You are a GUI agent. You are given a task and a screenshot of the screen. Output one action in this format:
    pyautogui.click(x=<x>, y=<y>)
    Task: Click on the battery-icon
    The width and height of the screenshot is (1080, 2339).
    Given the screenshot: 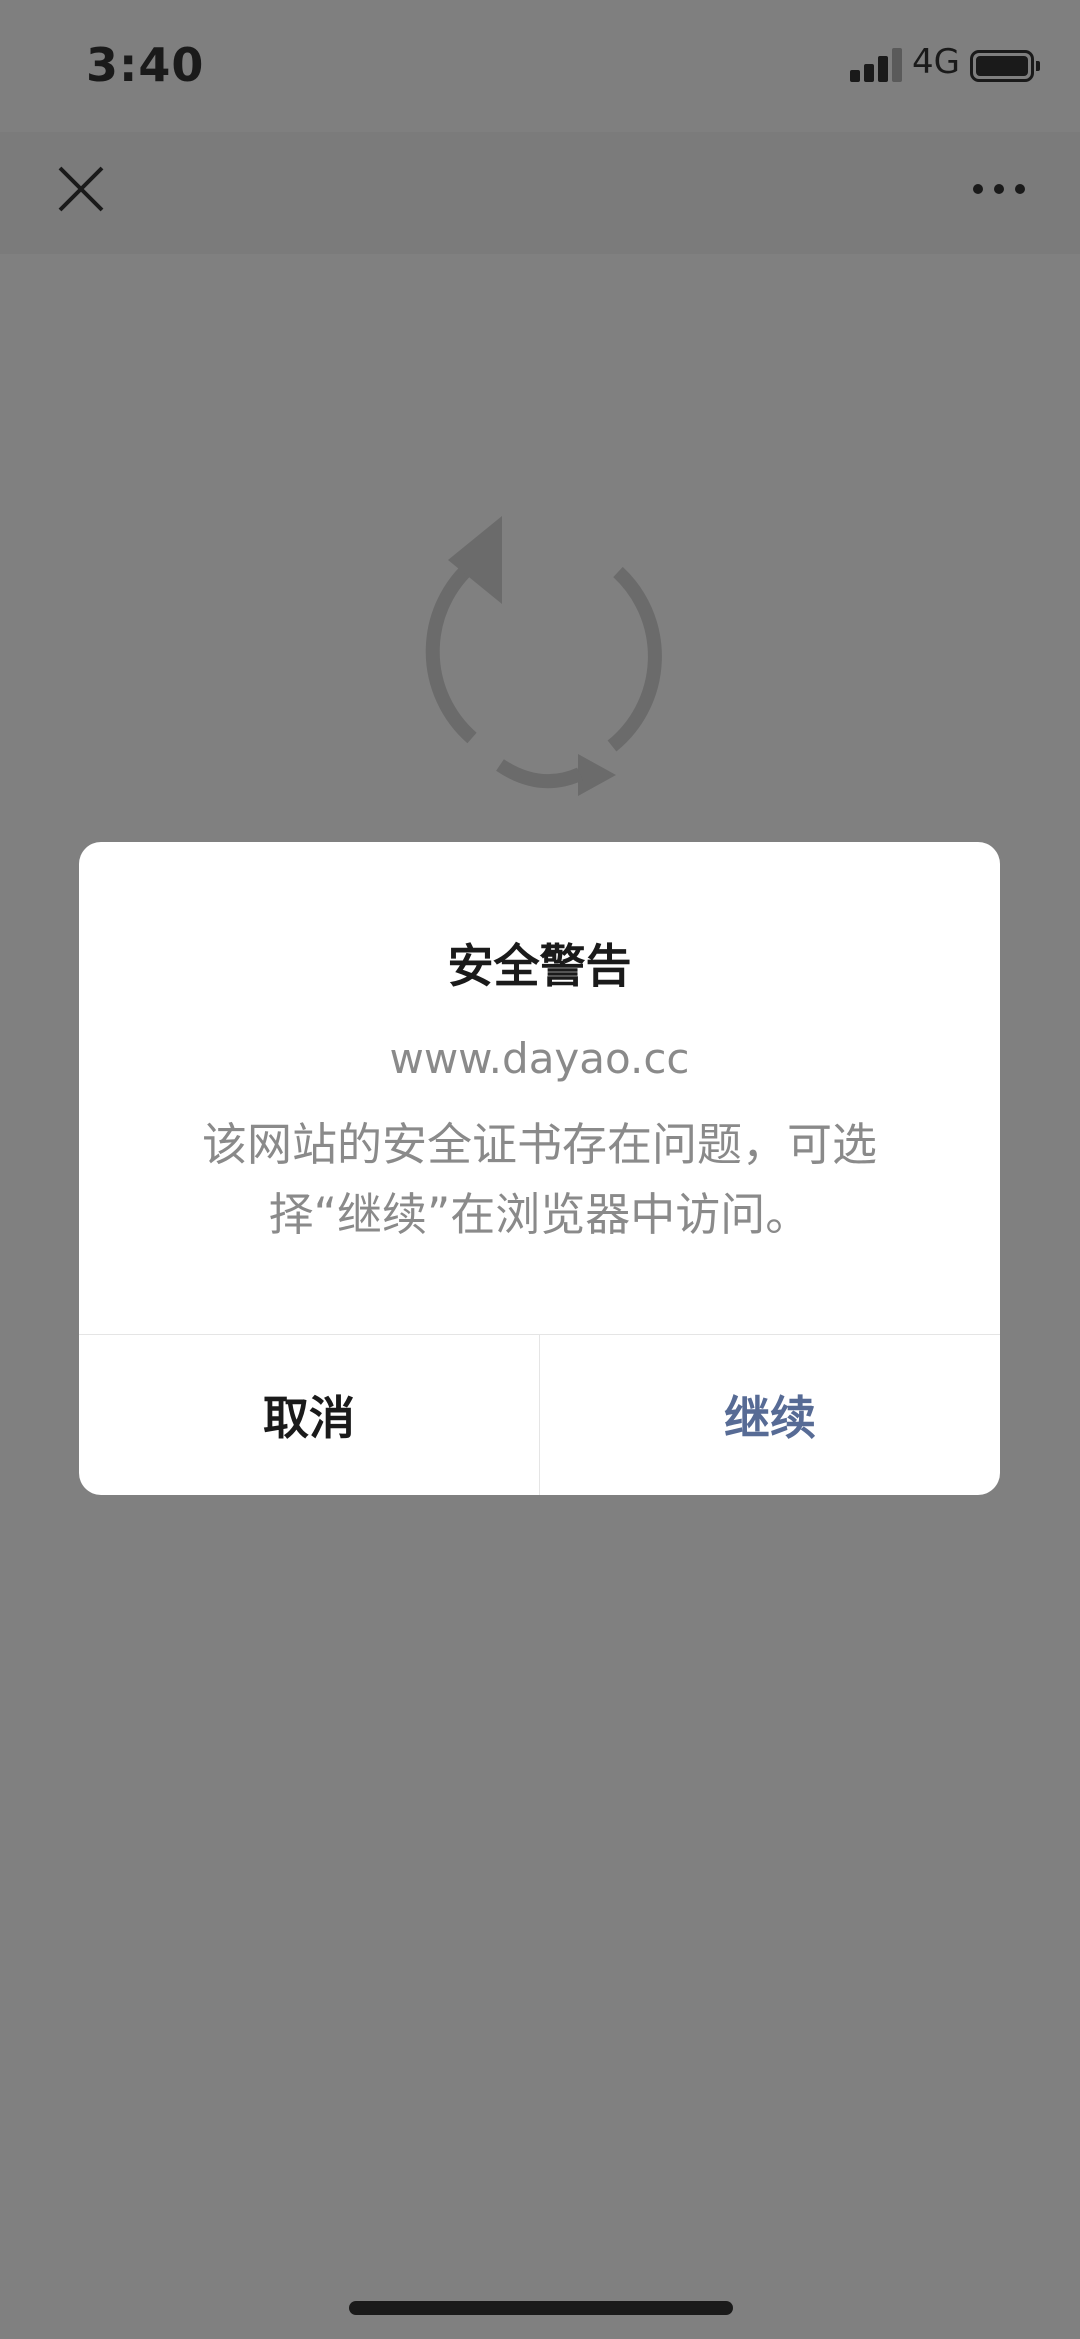 What is the action you would take?
    pyautogui.click(x=1005, y=66)
    